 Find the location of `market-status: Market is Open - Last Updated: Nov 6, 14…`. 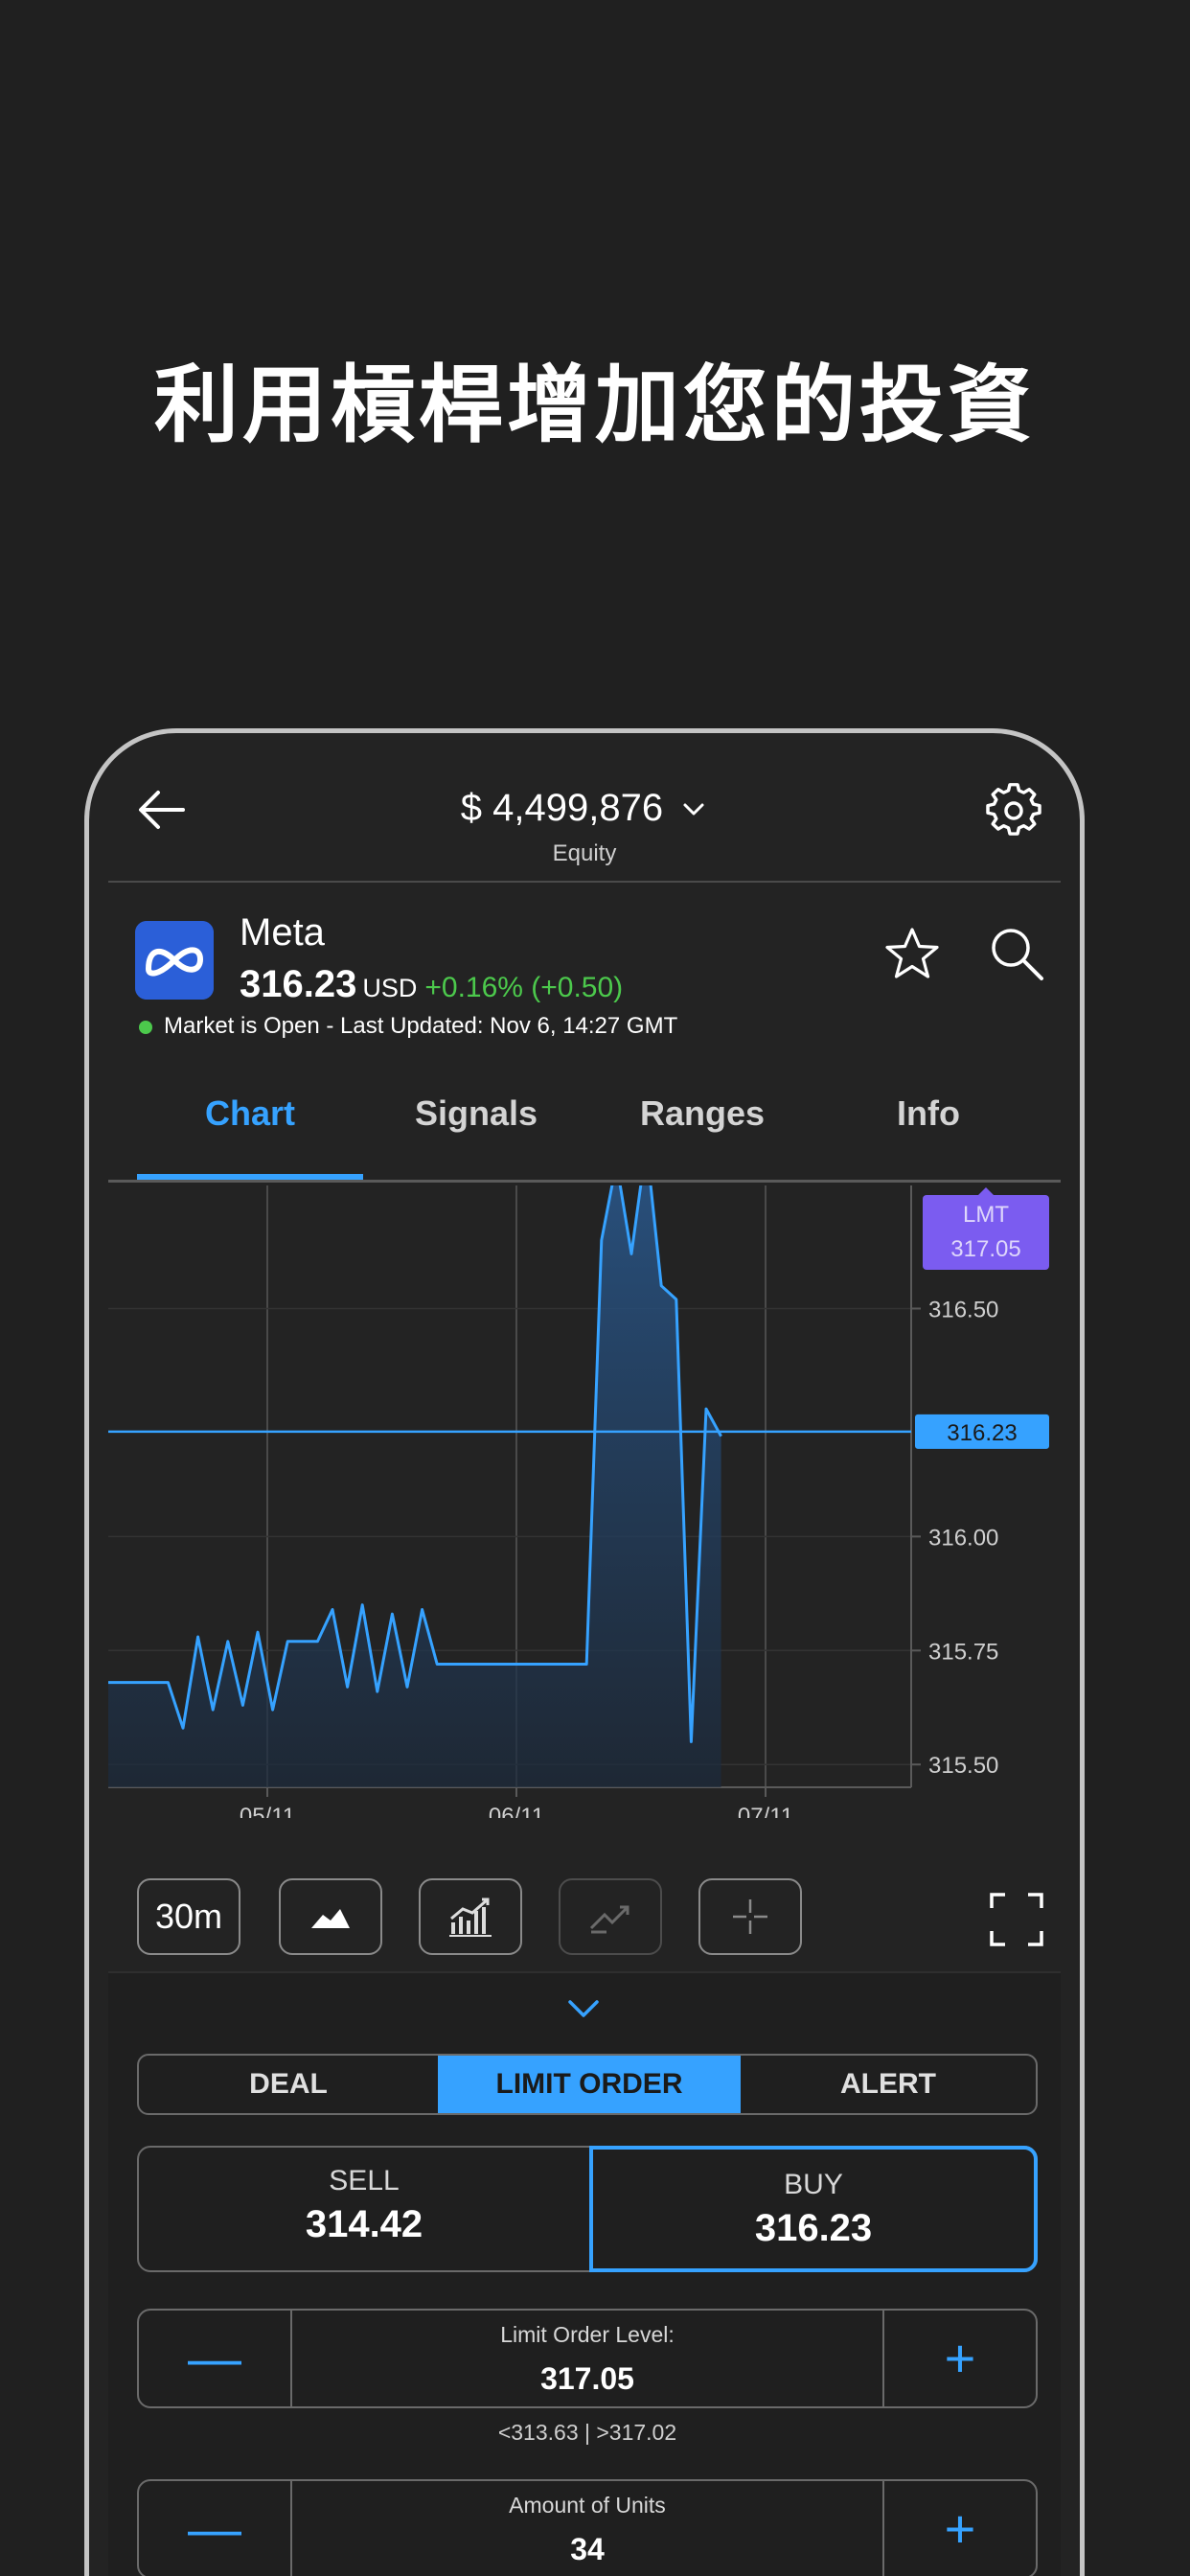

market-status: Market is Open - Last Updated: Nov 6, 14… is located at coordinates (408, 1026).